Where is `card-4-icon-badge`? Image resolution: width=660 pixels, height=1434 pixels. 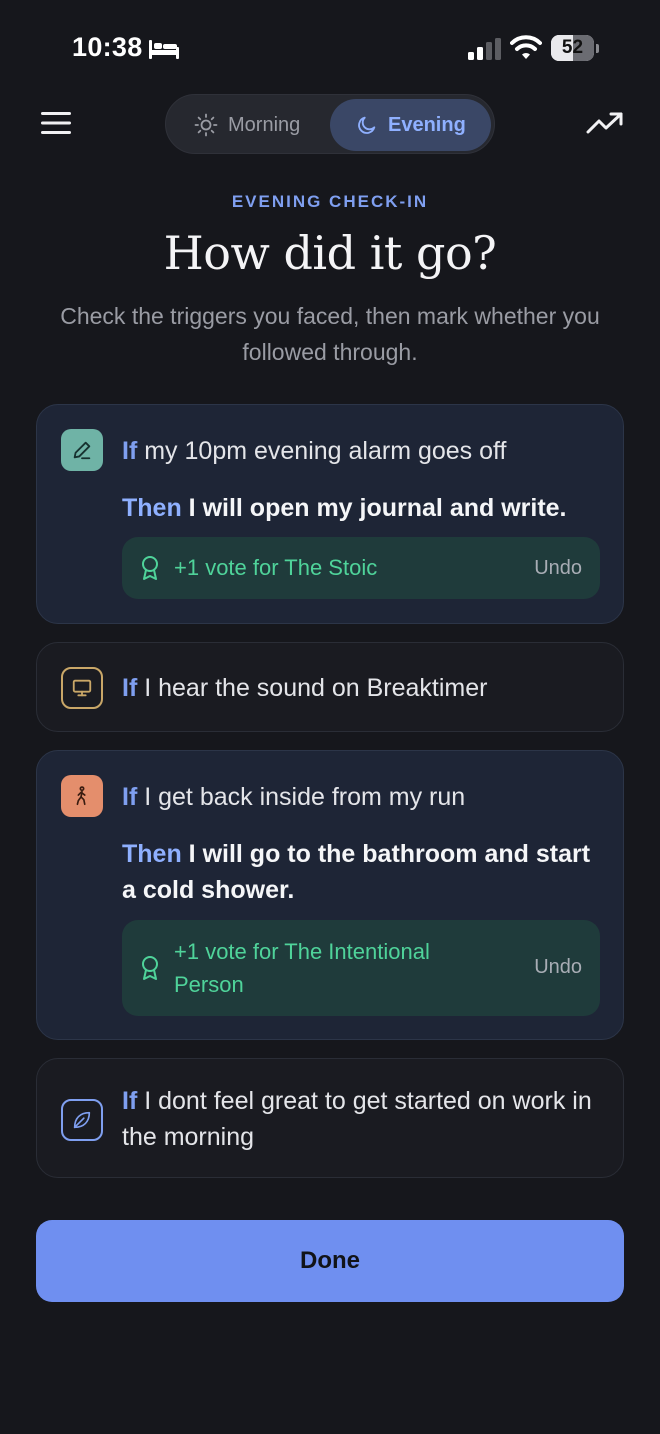
card-4-icon-badge is located at coordinates (82, 1120).